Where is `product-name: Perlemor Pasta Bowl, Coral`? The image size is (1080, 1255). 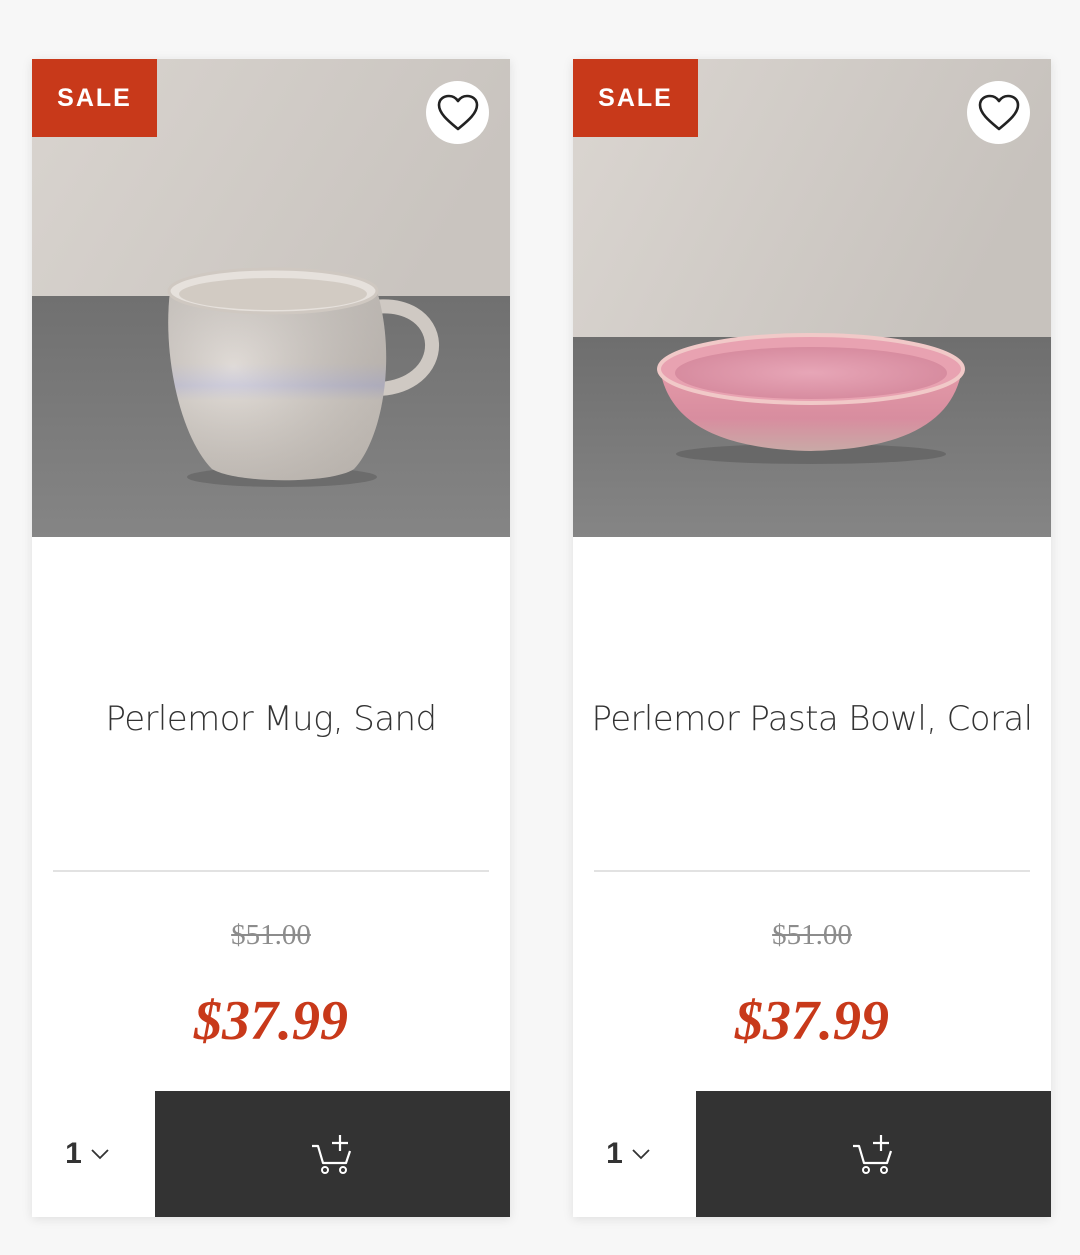 product-name: Perlemor Pasta Bowl, Coral is located at coordinates (812, 719).